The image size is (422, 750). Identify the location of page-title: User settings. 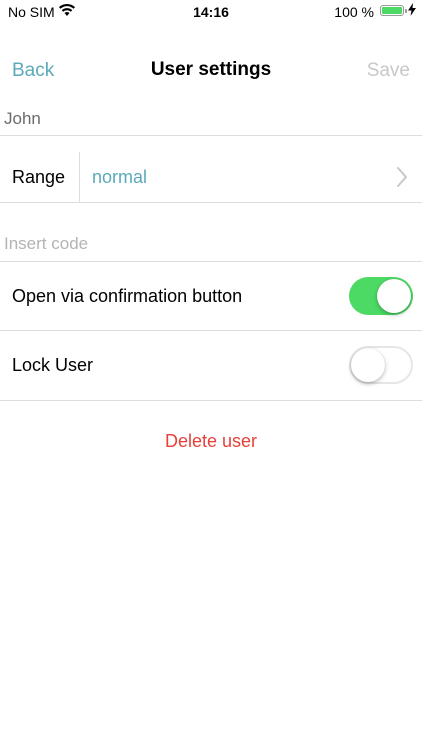
(211, 69).